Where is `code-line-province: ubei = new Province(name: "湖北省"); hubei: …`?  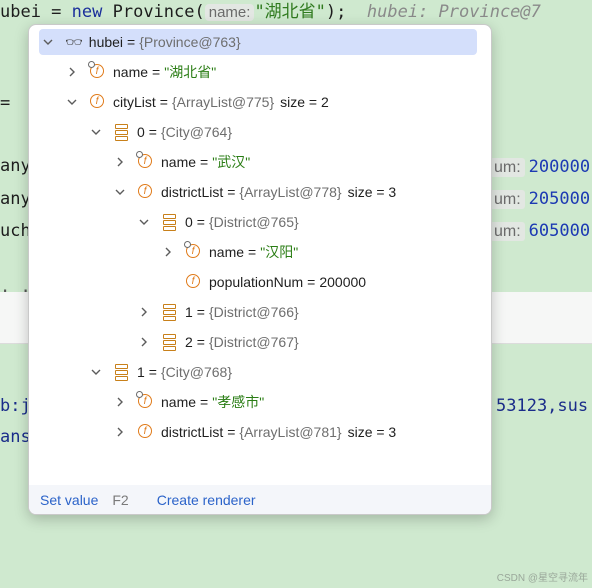
code-line-province: ubei = new Province(name: "湖北省"); hubei: … is located at coordinates (270, 11).